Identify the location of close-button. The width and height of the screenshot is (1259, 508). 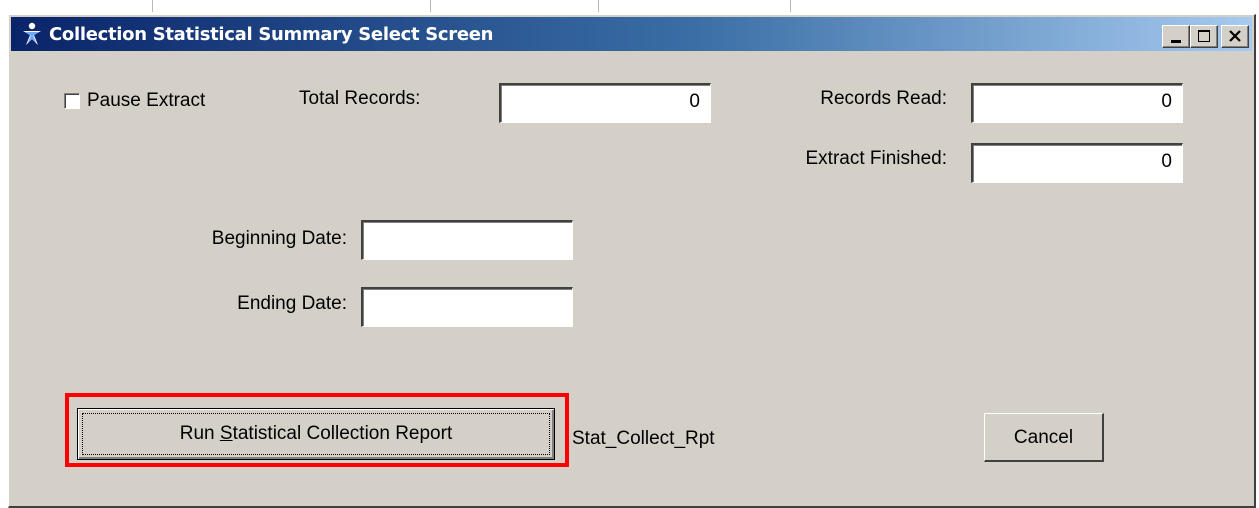
(1235, 36).